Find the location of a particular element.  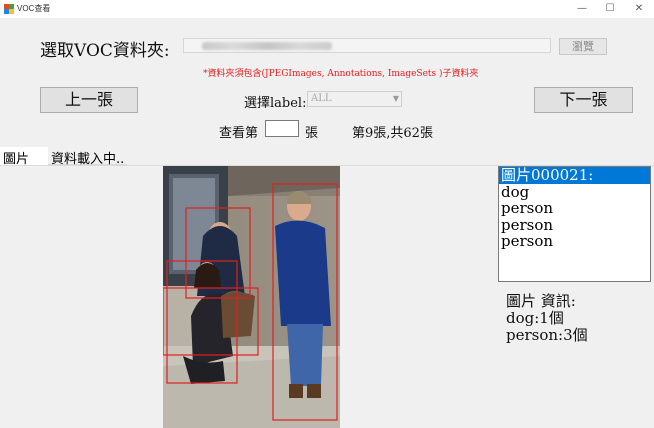

objects-listbox: 圖片000021: dog person person person is located at coordinates (574, 224).